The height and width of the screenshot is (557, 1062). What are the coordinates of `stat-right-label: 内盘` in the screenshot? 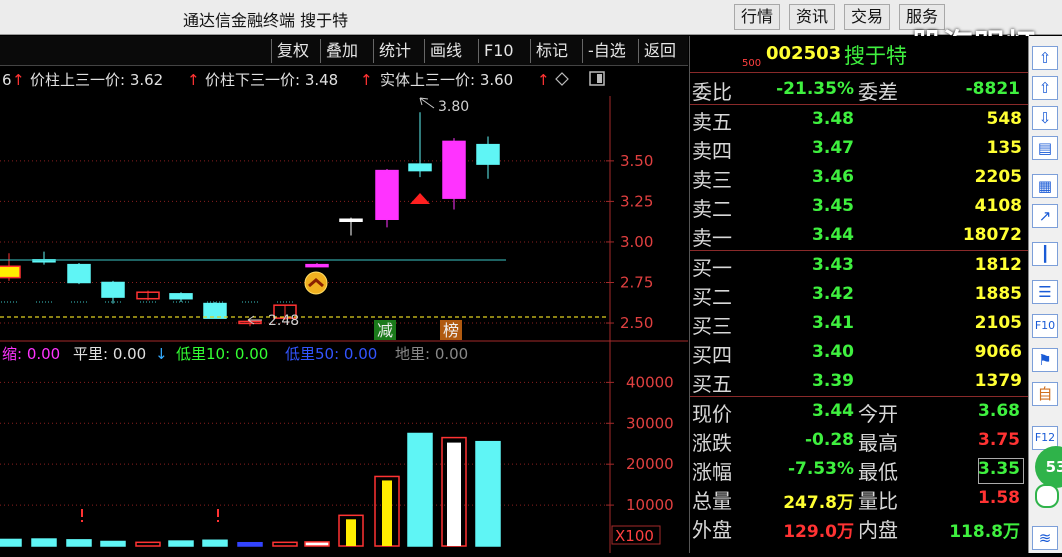 It's located at (878, 530).